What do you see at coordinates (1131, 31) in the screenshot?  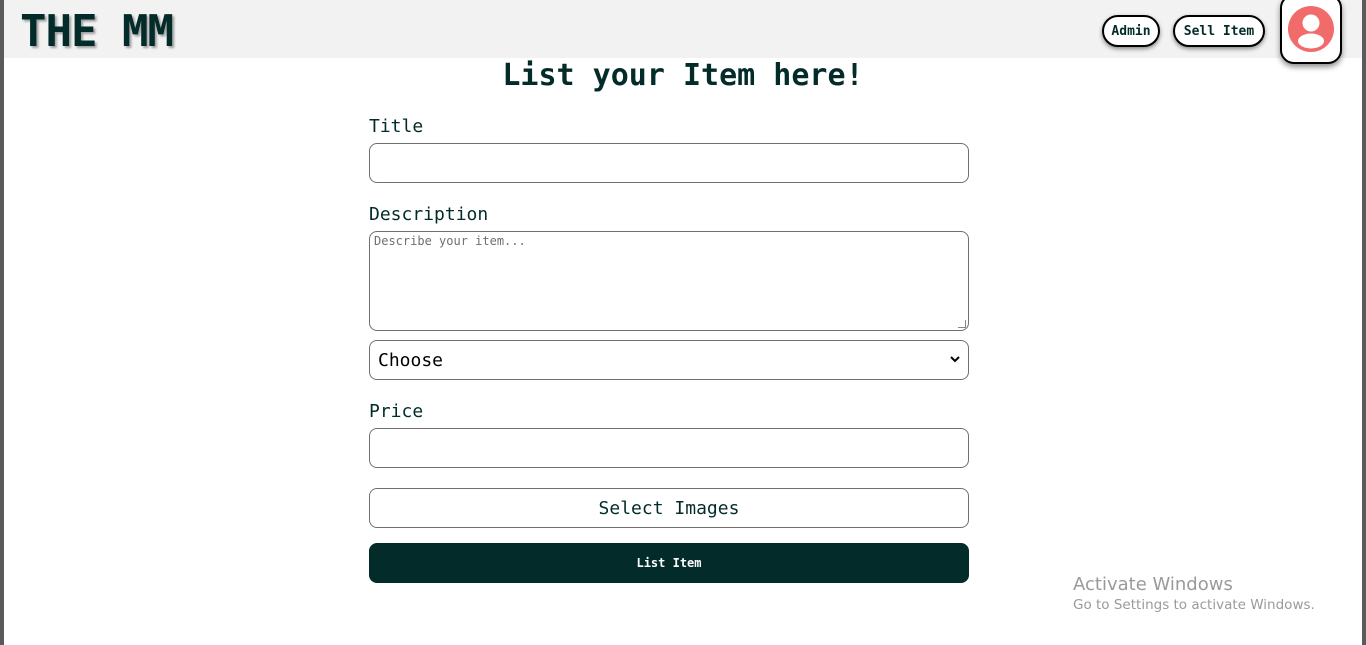 I see `admin-button: Admin` at bounding box center [1131, 31].